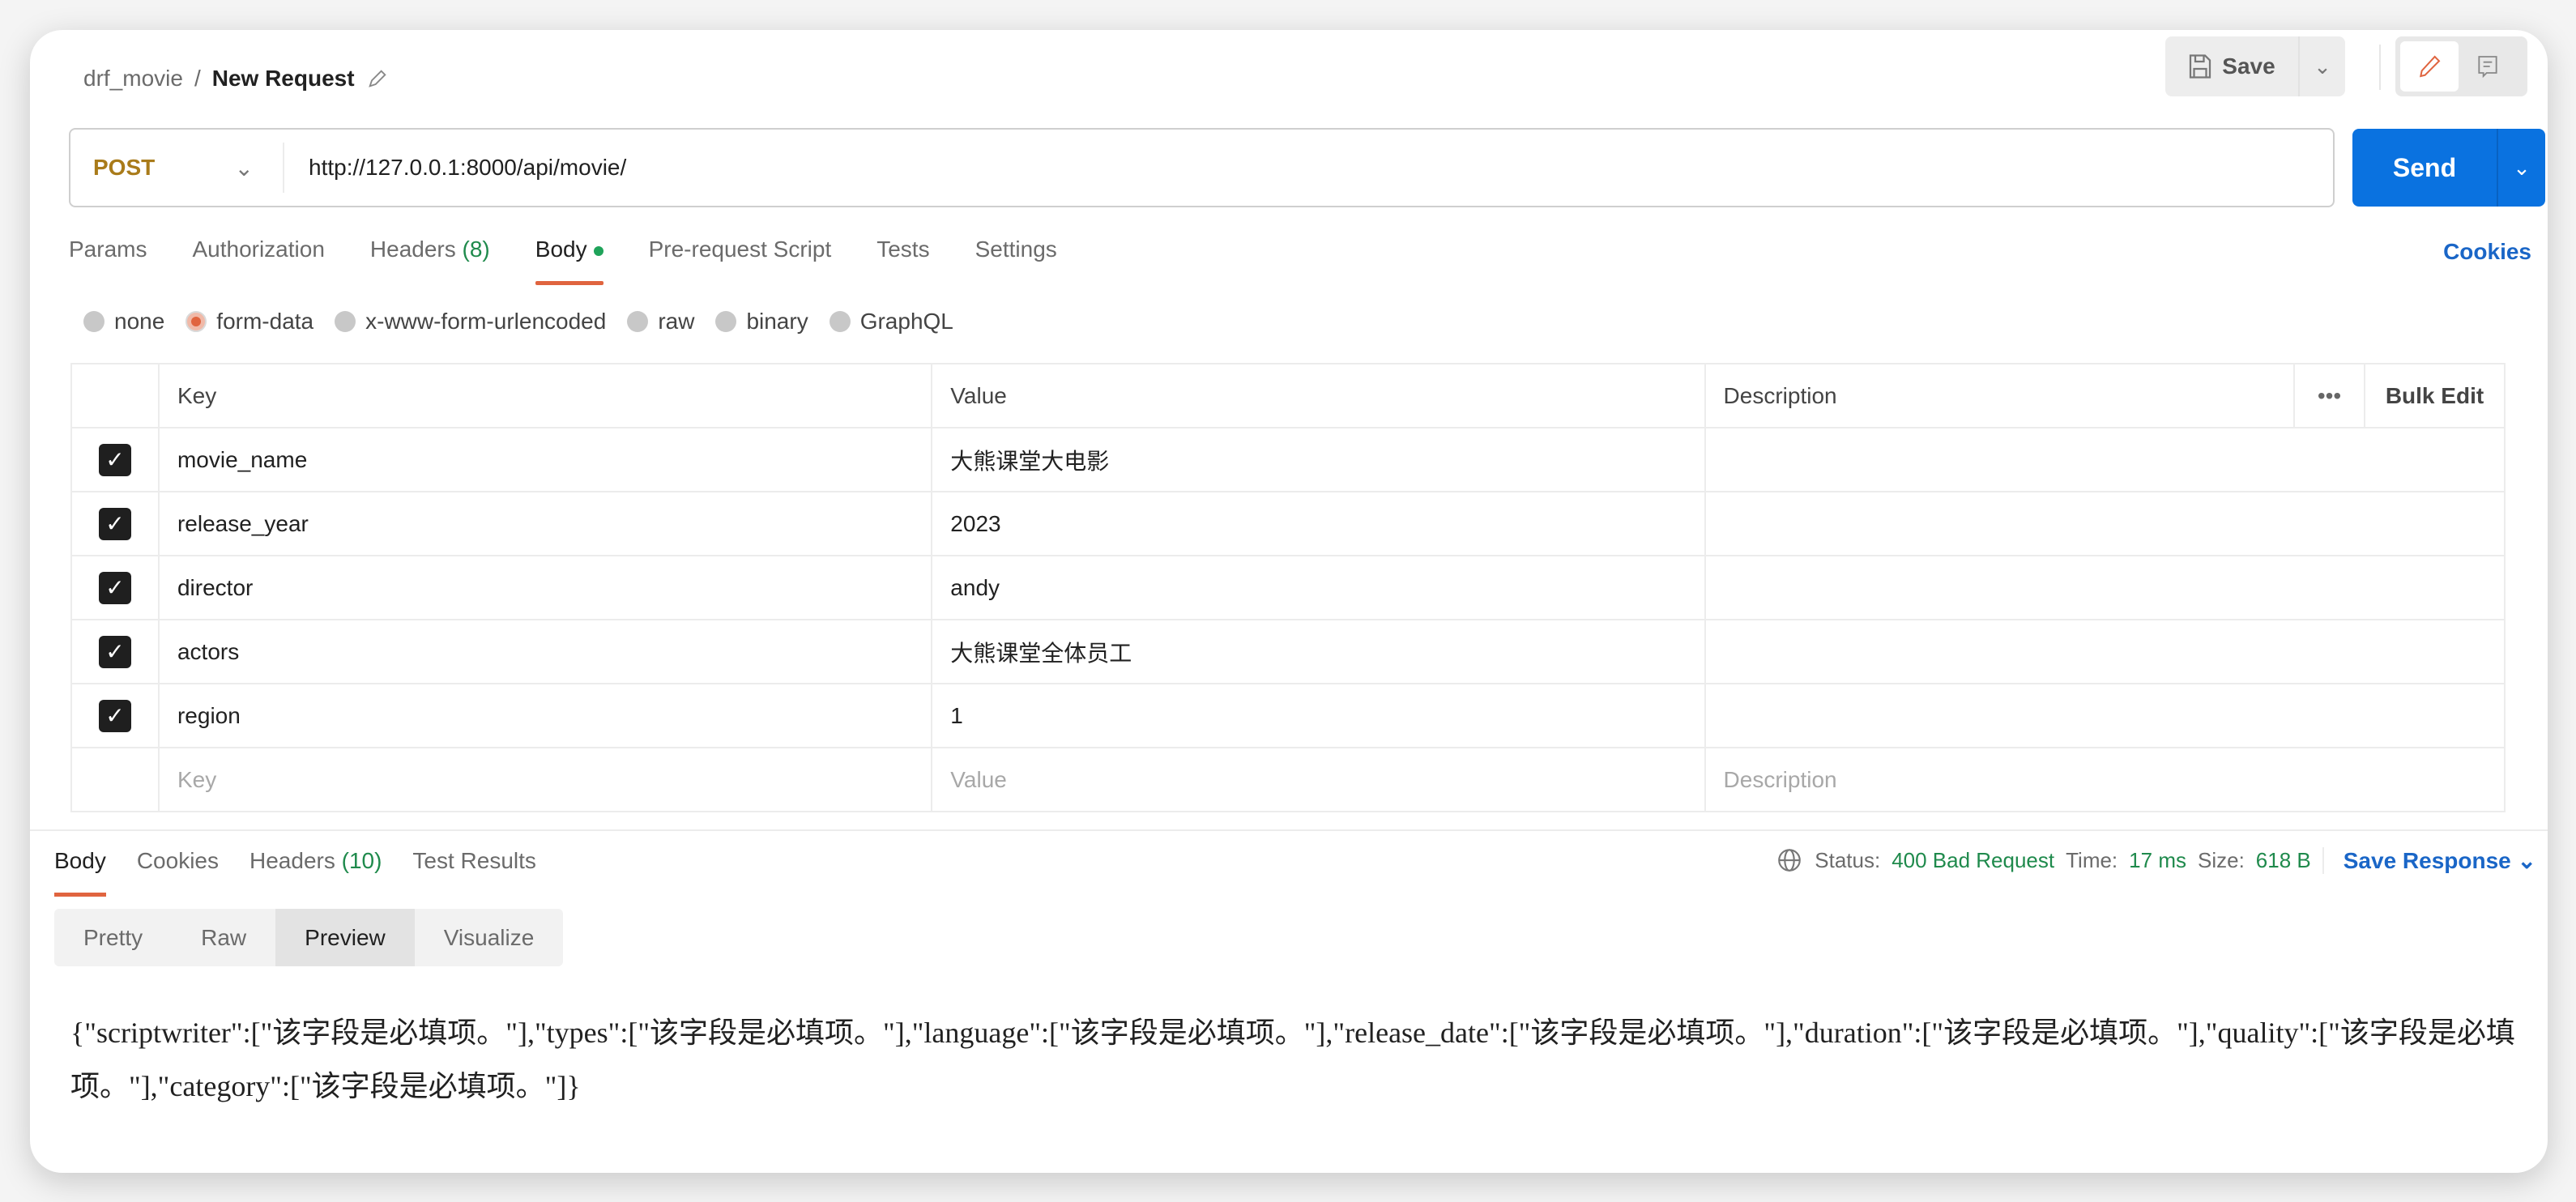 This screenshot has width=2576, height=1202. I want to click on row-key: release_year, so click(545, 523).